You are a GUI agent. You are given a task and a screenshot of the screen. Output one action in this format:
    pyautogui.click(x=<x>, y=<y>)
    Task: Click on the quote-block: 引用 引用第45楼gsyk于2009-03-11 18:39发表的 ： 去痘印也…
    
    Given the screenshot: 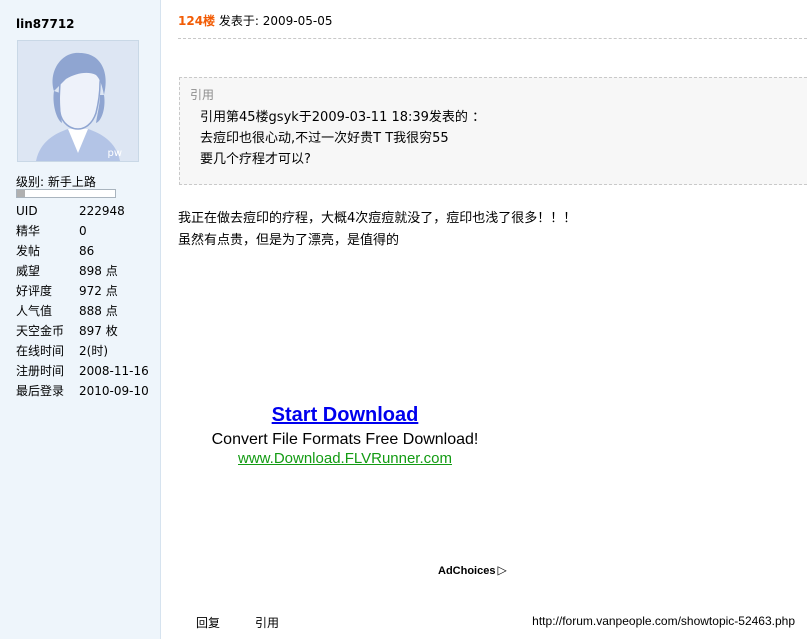 What is the action you would take?
    pyautogui.click(x=493, y=131)
    